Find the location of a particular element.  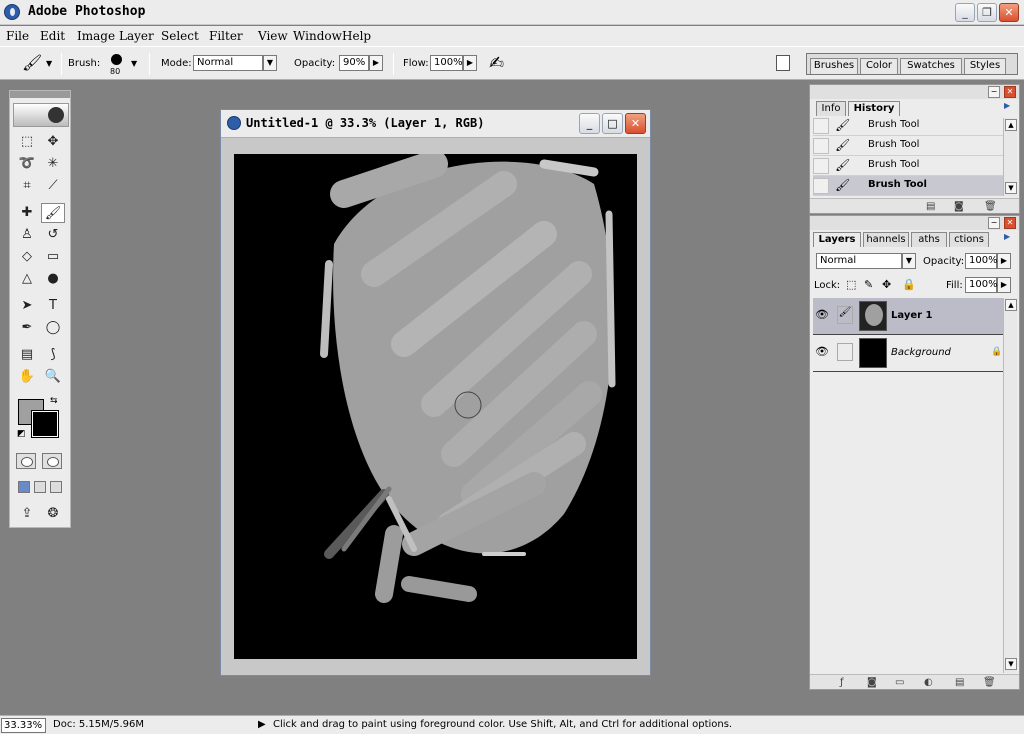

document-size-info: Doc: 5.15M/5.96M is located at coordinates (98, 724).